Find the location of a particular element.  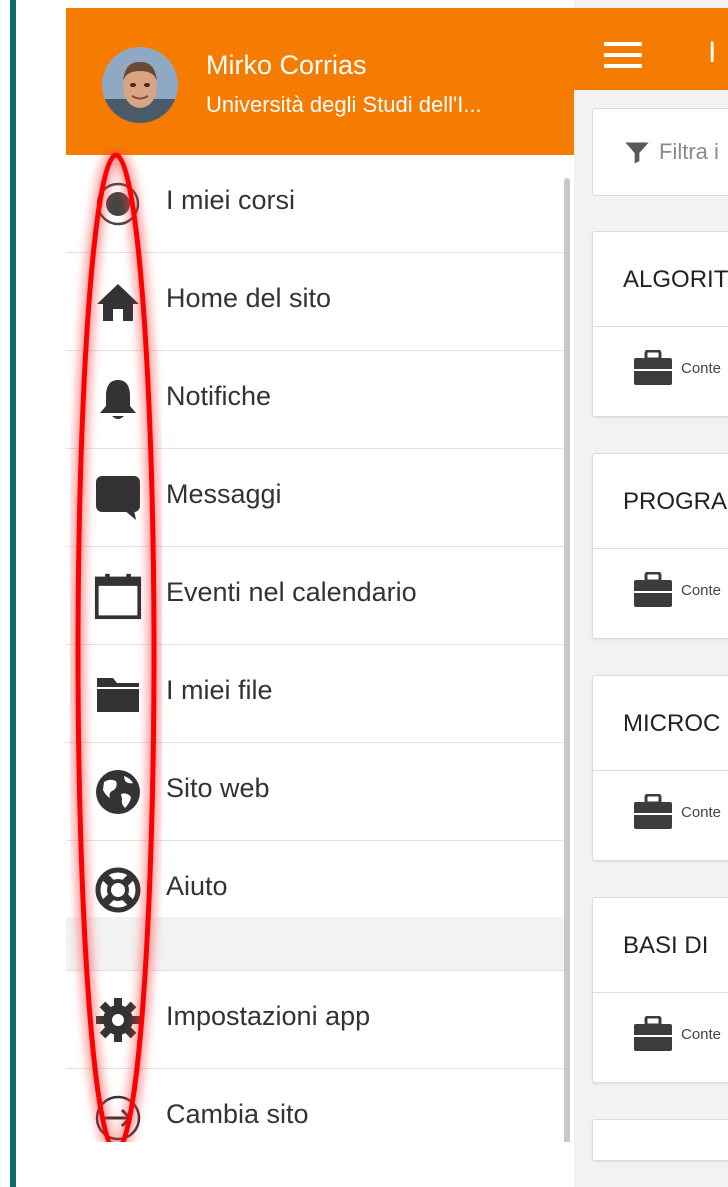

menu-label: Messaggi is located at coordinates (224, 494).